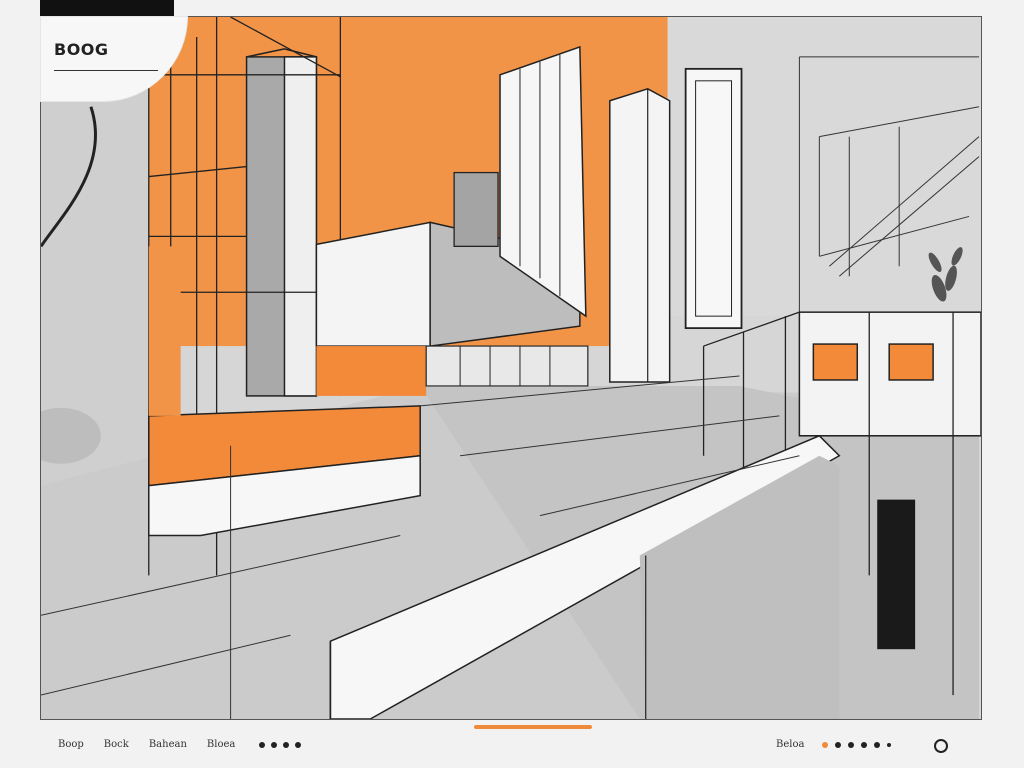 The width and height of the screenshot is (1024, 768). I want to click on bottom-nav: Boop Bock Bahean Bloea, so click(180, 744).